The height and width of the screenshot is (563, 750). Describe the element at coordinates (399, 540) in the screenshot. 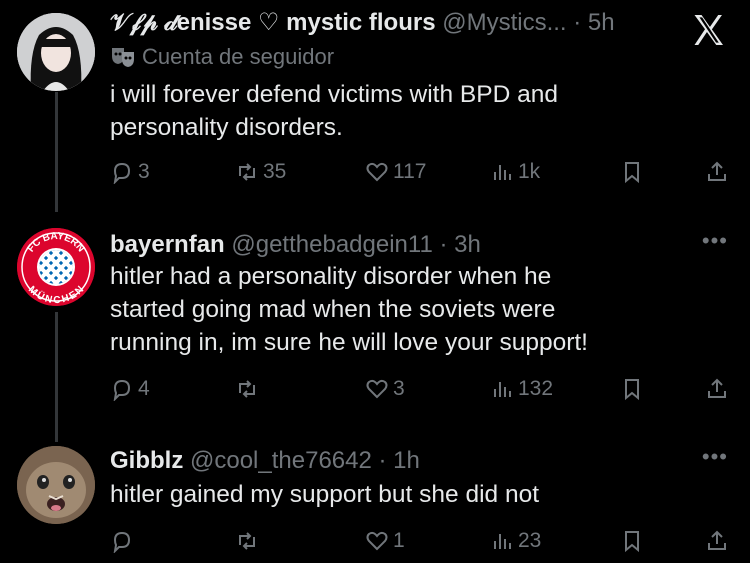

I see `like-count: 1` at that location.